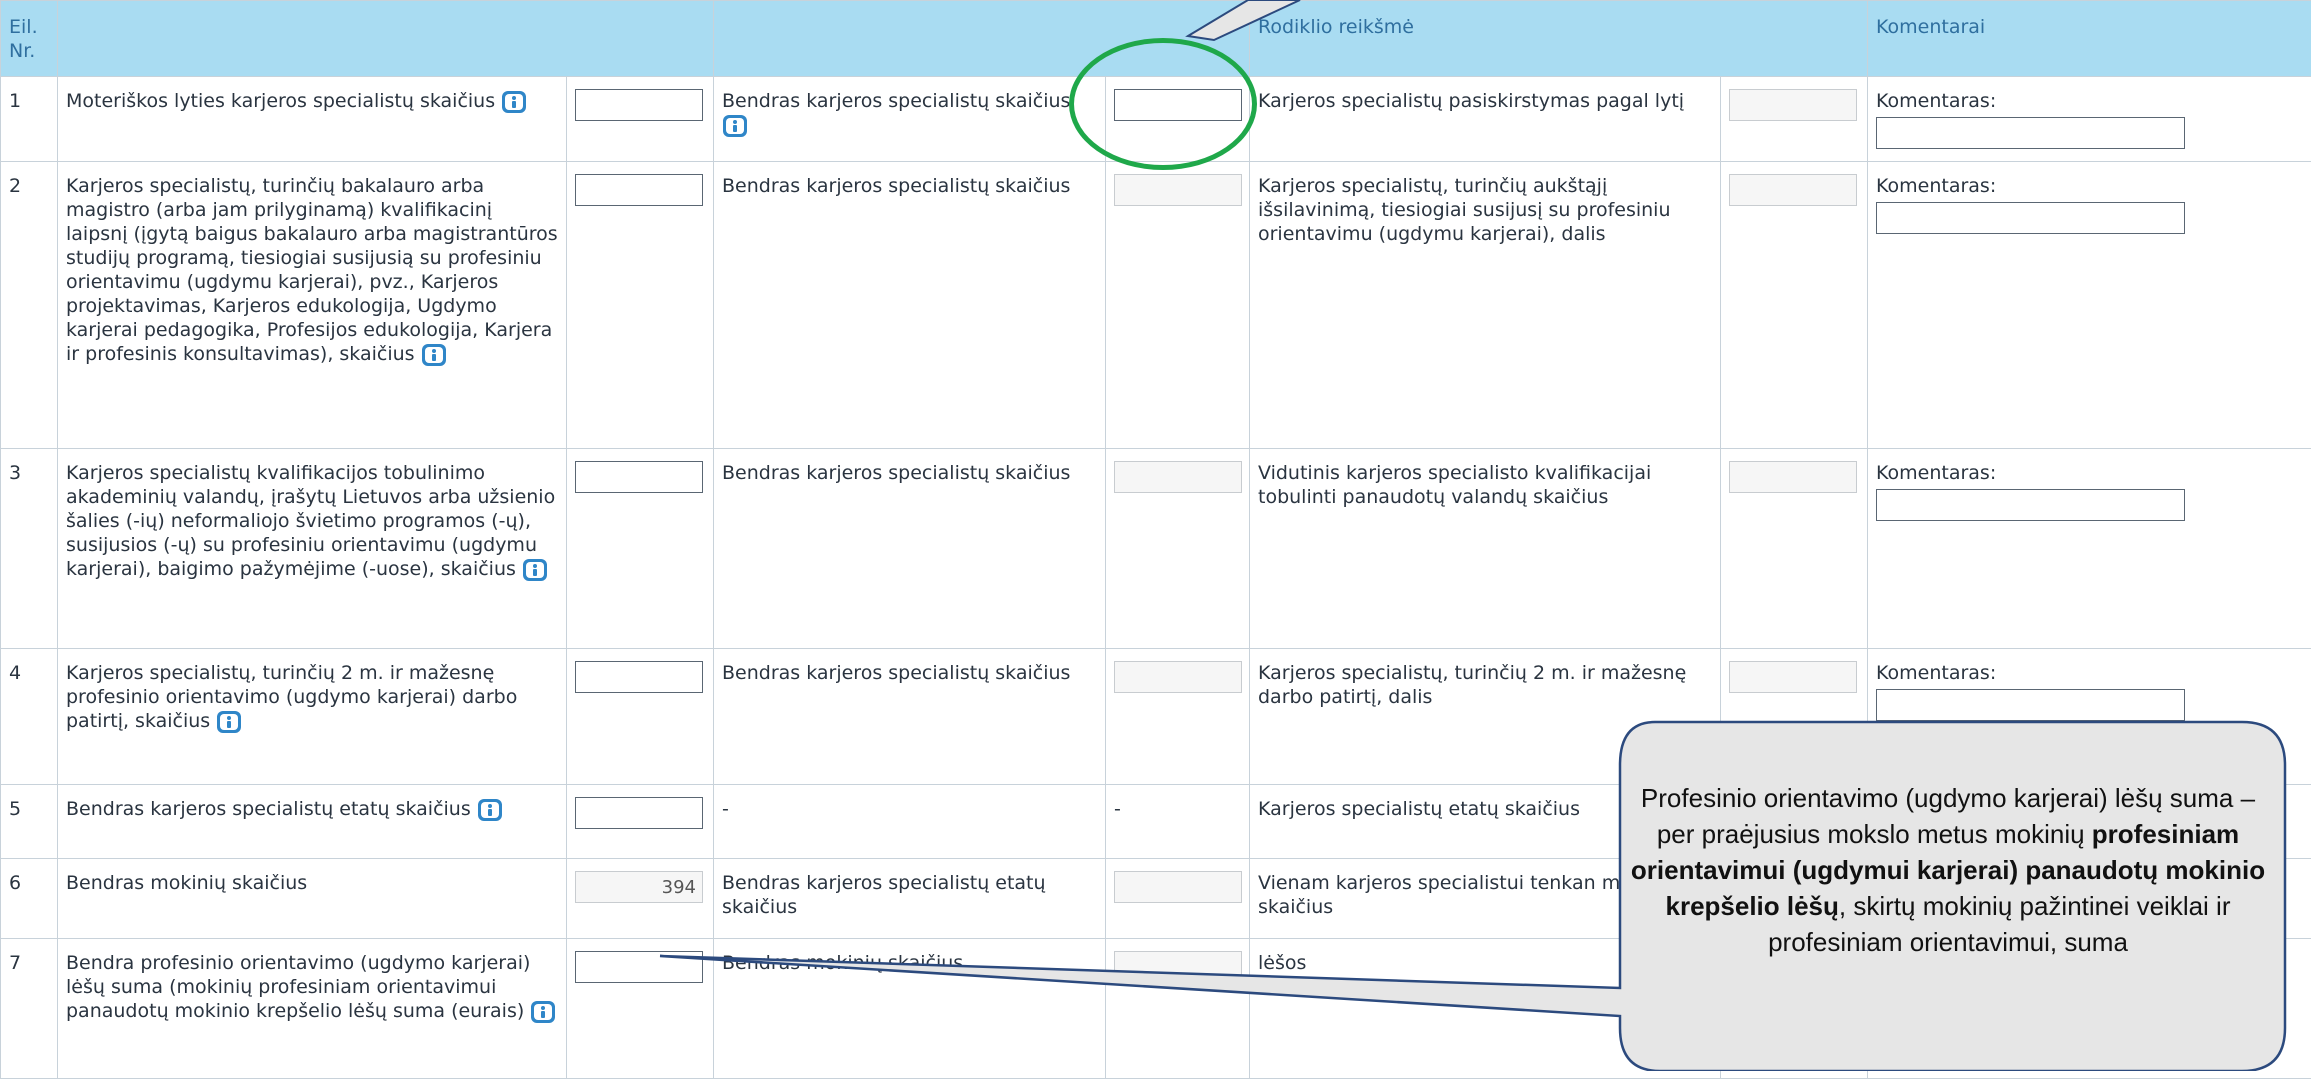 This screenshot has width=2311, height=1079. What do you see at coordinates (29, 717) in the screenshot?
I see `row-nr: 4` at bounding box center [29, 717].